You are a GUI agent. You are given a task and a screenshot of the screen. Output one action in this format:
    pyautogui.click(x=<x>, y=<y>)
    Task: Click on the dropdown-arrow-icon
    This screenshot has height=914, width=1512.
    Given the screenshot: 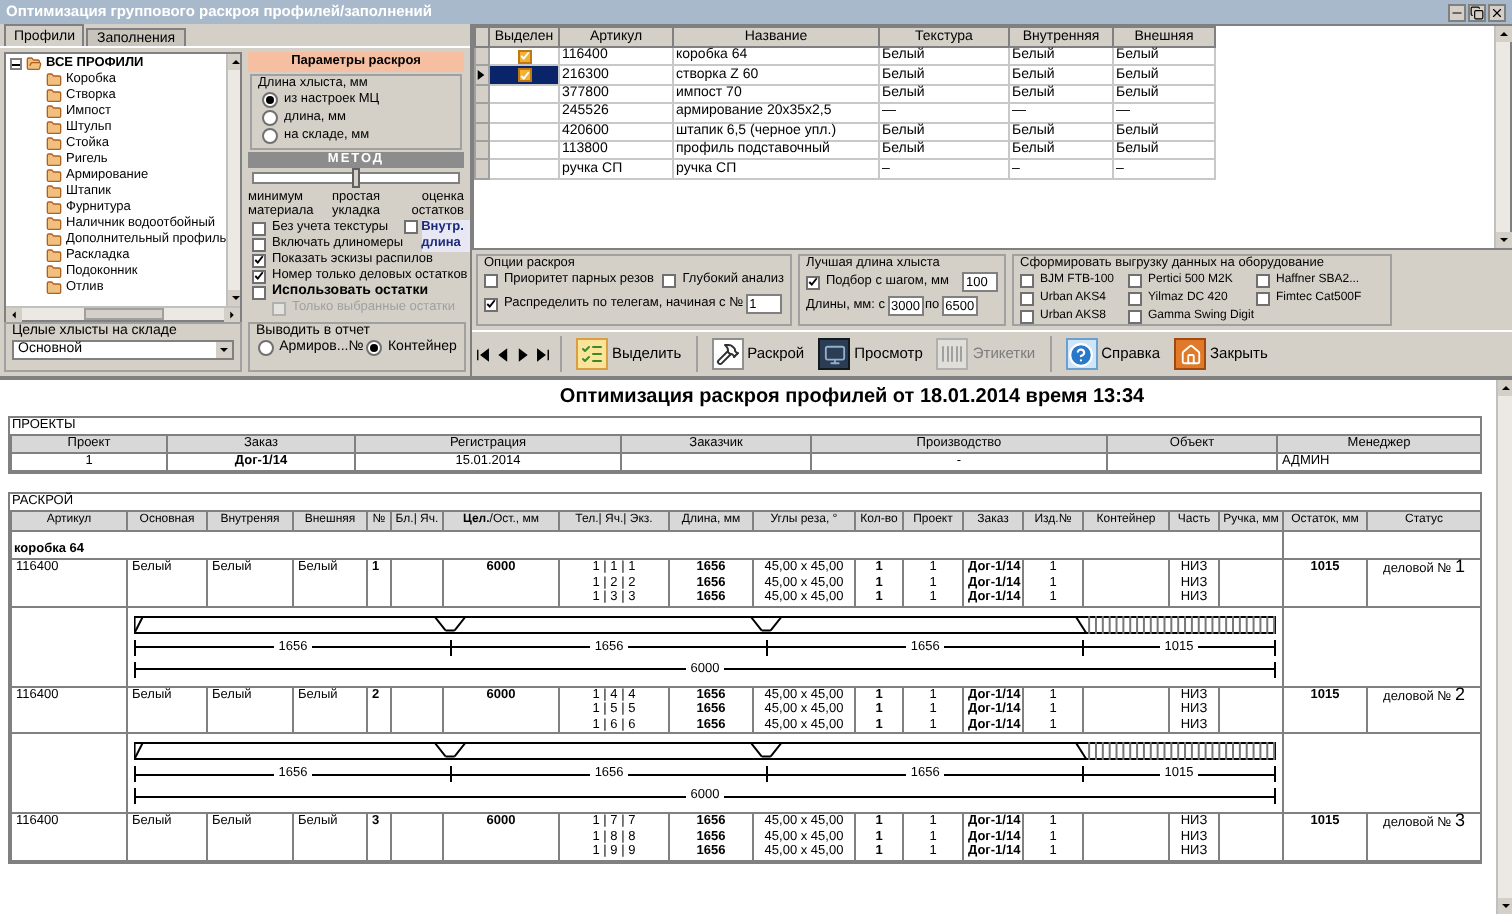 What is the action you would take?
    pyautogui.click(x=224, y=350)
    